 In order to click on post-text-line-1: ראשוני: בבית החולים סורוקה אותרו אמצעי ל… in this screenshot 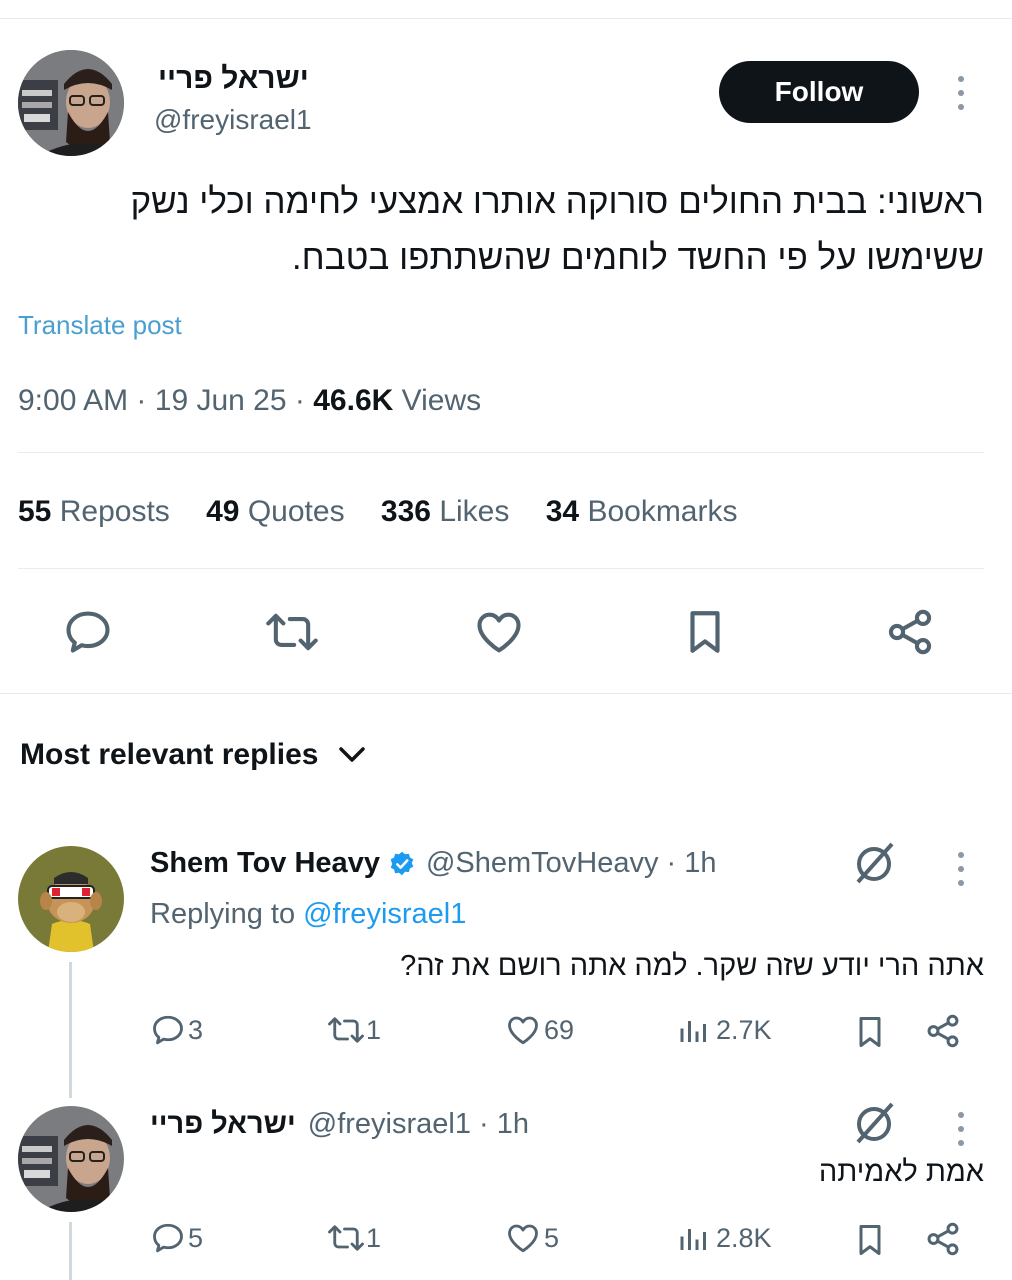, I will do `click(557, 201)`.